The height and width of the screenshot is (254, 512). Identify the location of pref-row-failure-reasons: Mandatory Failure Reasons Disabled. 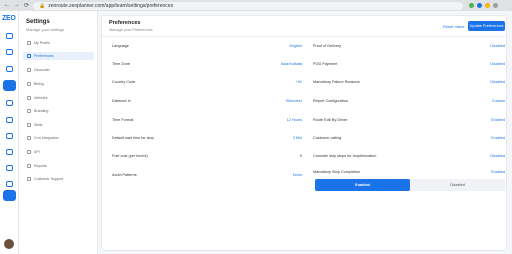
(409, 82).